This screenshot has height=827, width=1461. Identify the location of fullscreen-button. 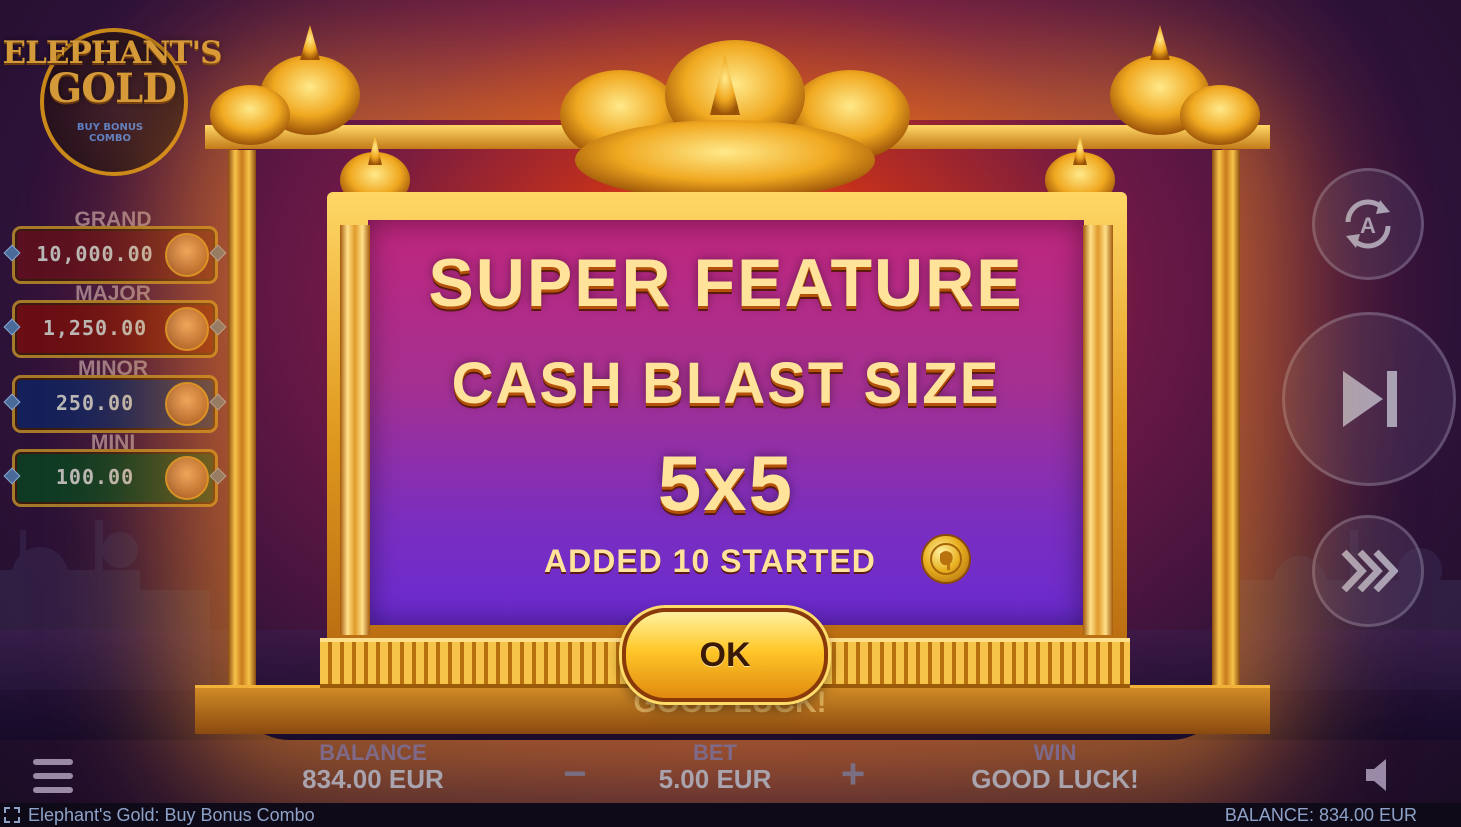
(12, 815).